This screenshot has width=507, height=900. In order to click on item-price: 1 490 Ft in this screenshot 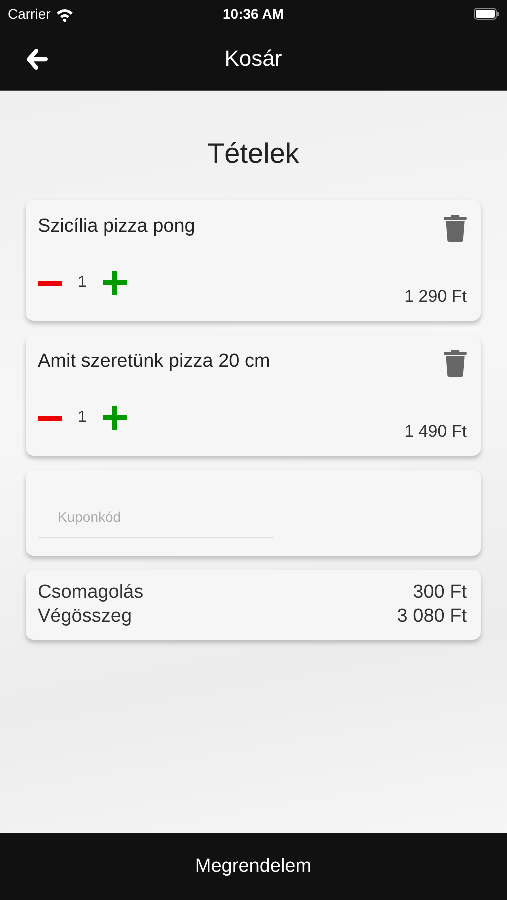, I will do `click(435, 432)`.